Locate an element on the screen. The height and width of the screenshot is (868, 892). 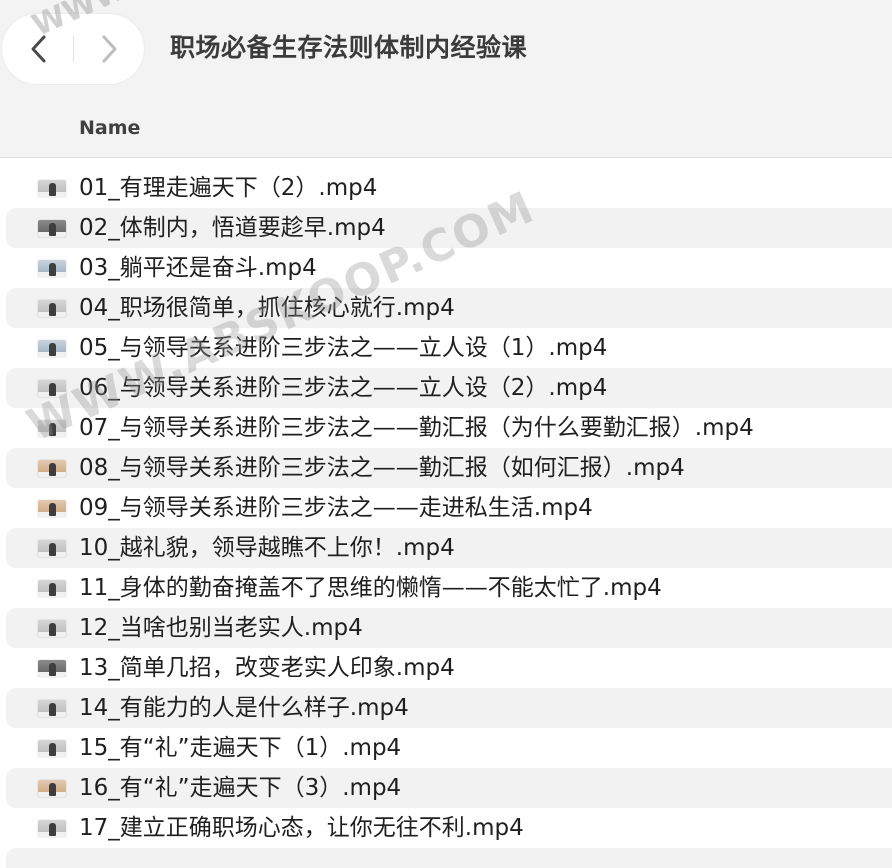
file-row: 10_越礼貌，领导越瞧不上你！.mp4 is located at coordinates (449, 548).